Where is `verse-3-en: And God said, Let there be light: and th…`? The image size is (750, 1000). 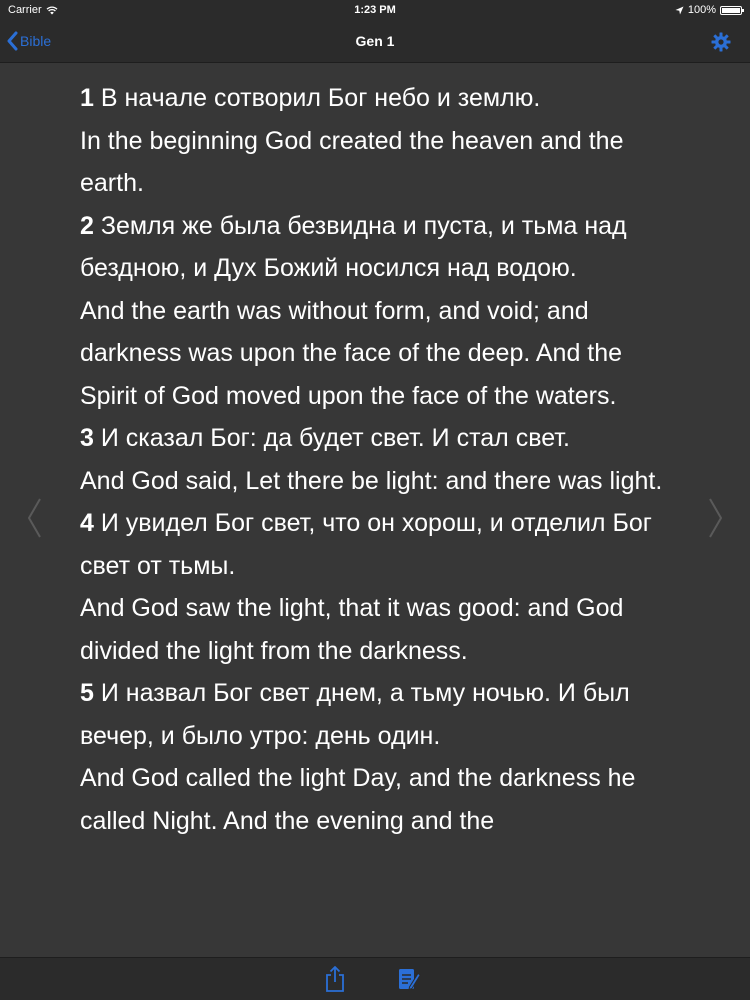
verse-3-en: And God said, Let there be light: and th… is located at coordinates (371, 480).